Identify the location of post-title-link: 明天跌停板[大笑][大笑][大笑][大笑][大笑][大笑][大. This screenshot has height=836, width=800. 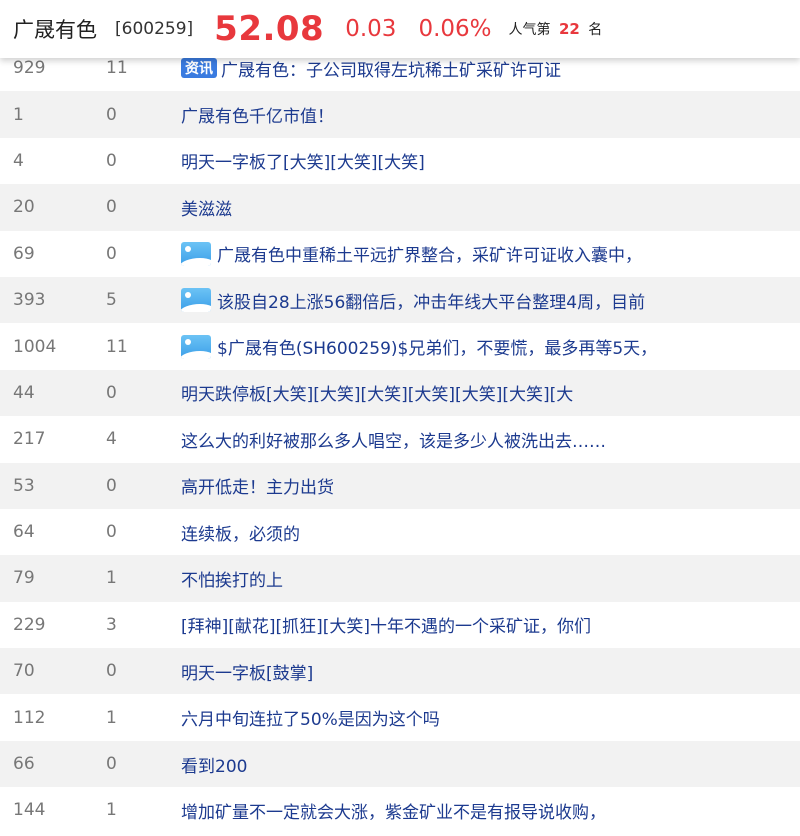
(377, 392).